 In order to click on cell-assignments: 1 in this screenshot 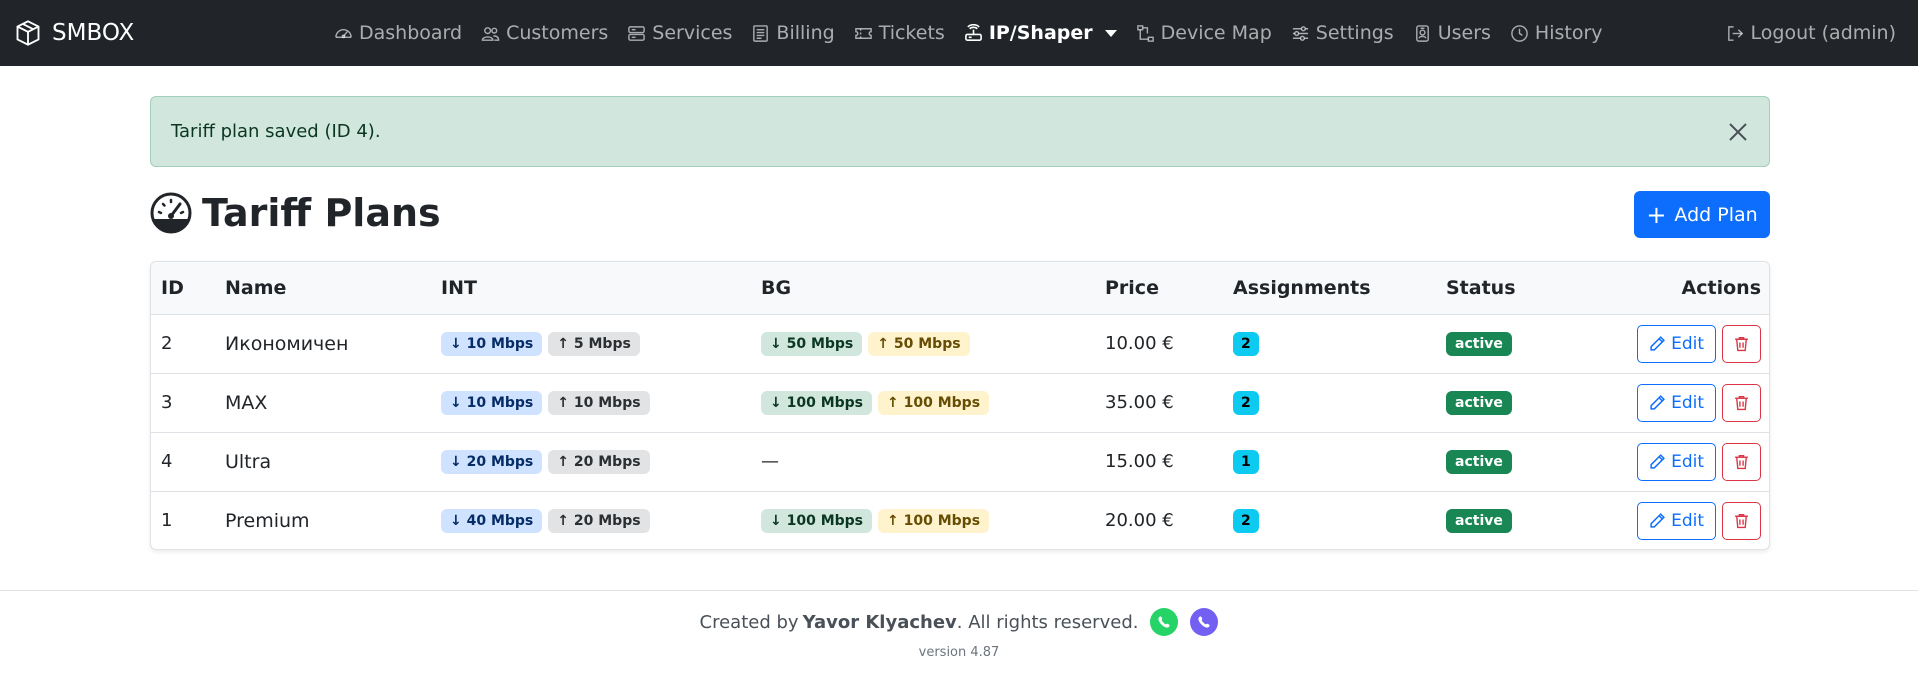, I will do `click(1329, 461)`.